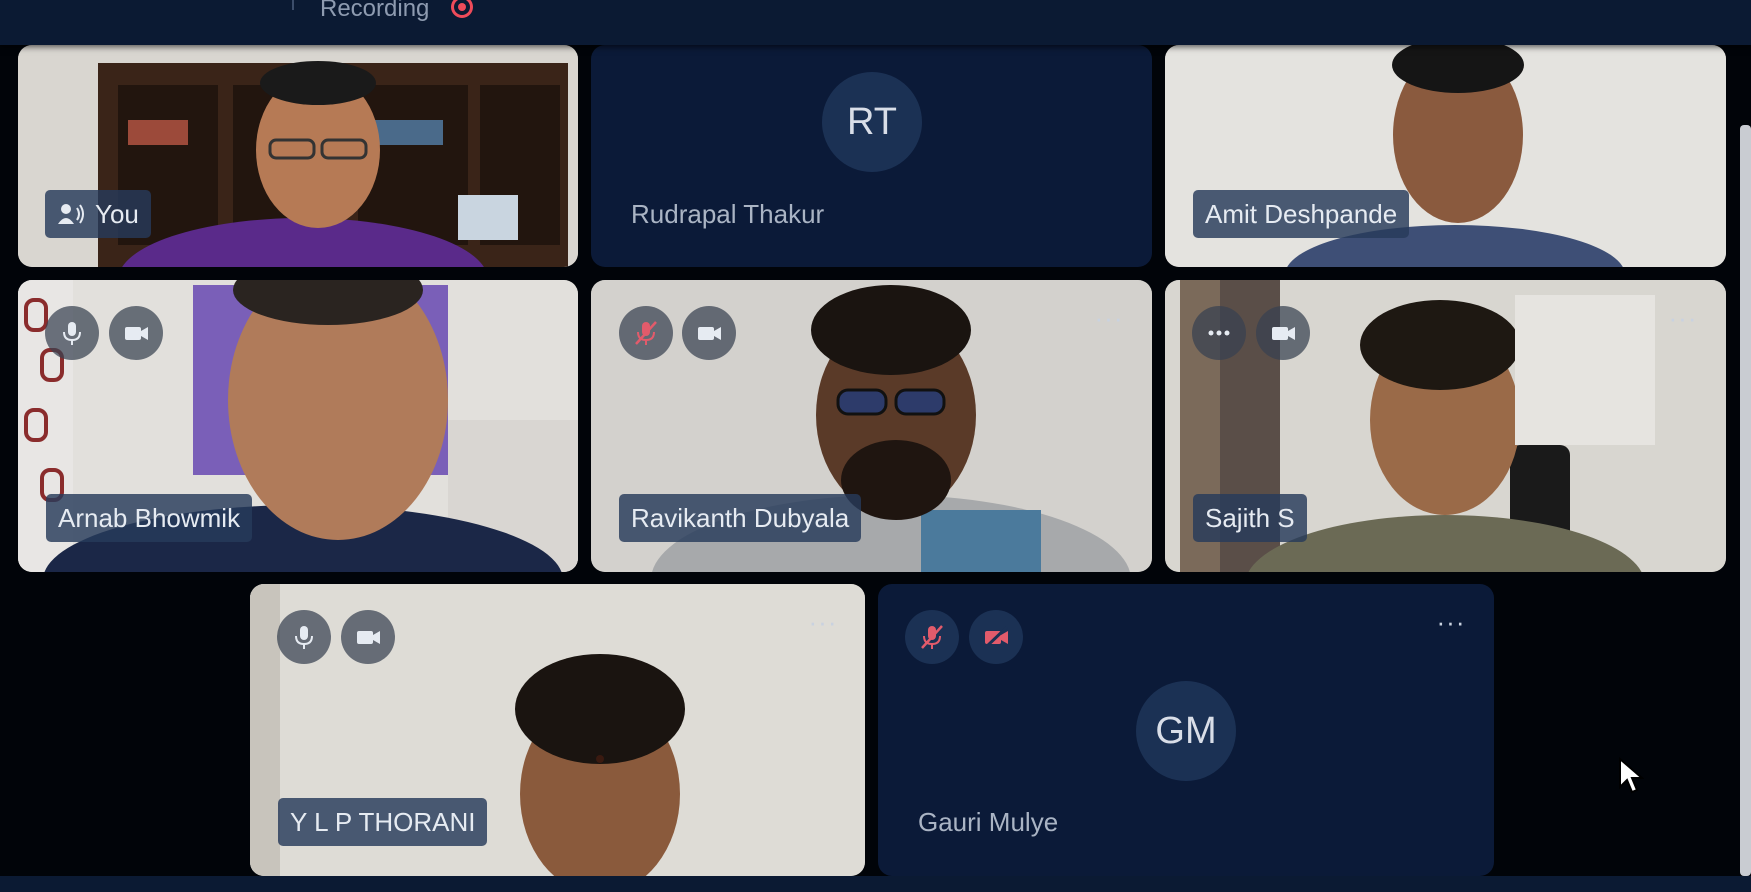 This screenshot has width=1751, height=892. Describe the element at coordinates (71, 214) in the screenshot. I see `speaker-icon` at that location.